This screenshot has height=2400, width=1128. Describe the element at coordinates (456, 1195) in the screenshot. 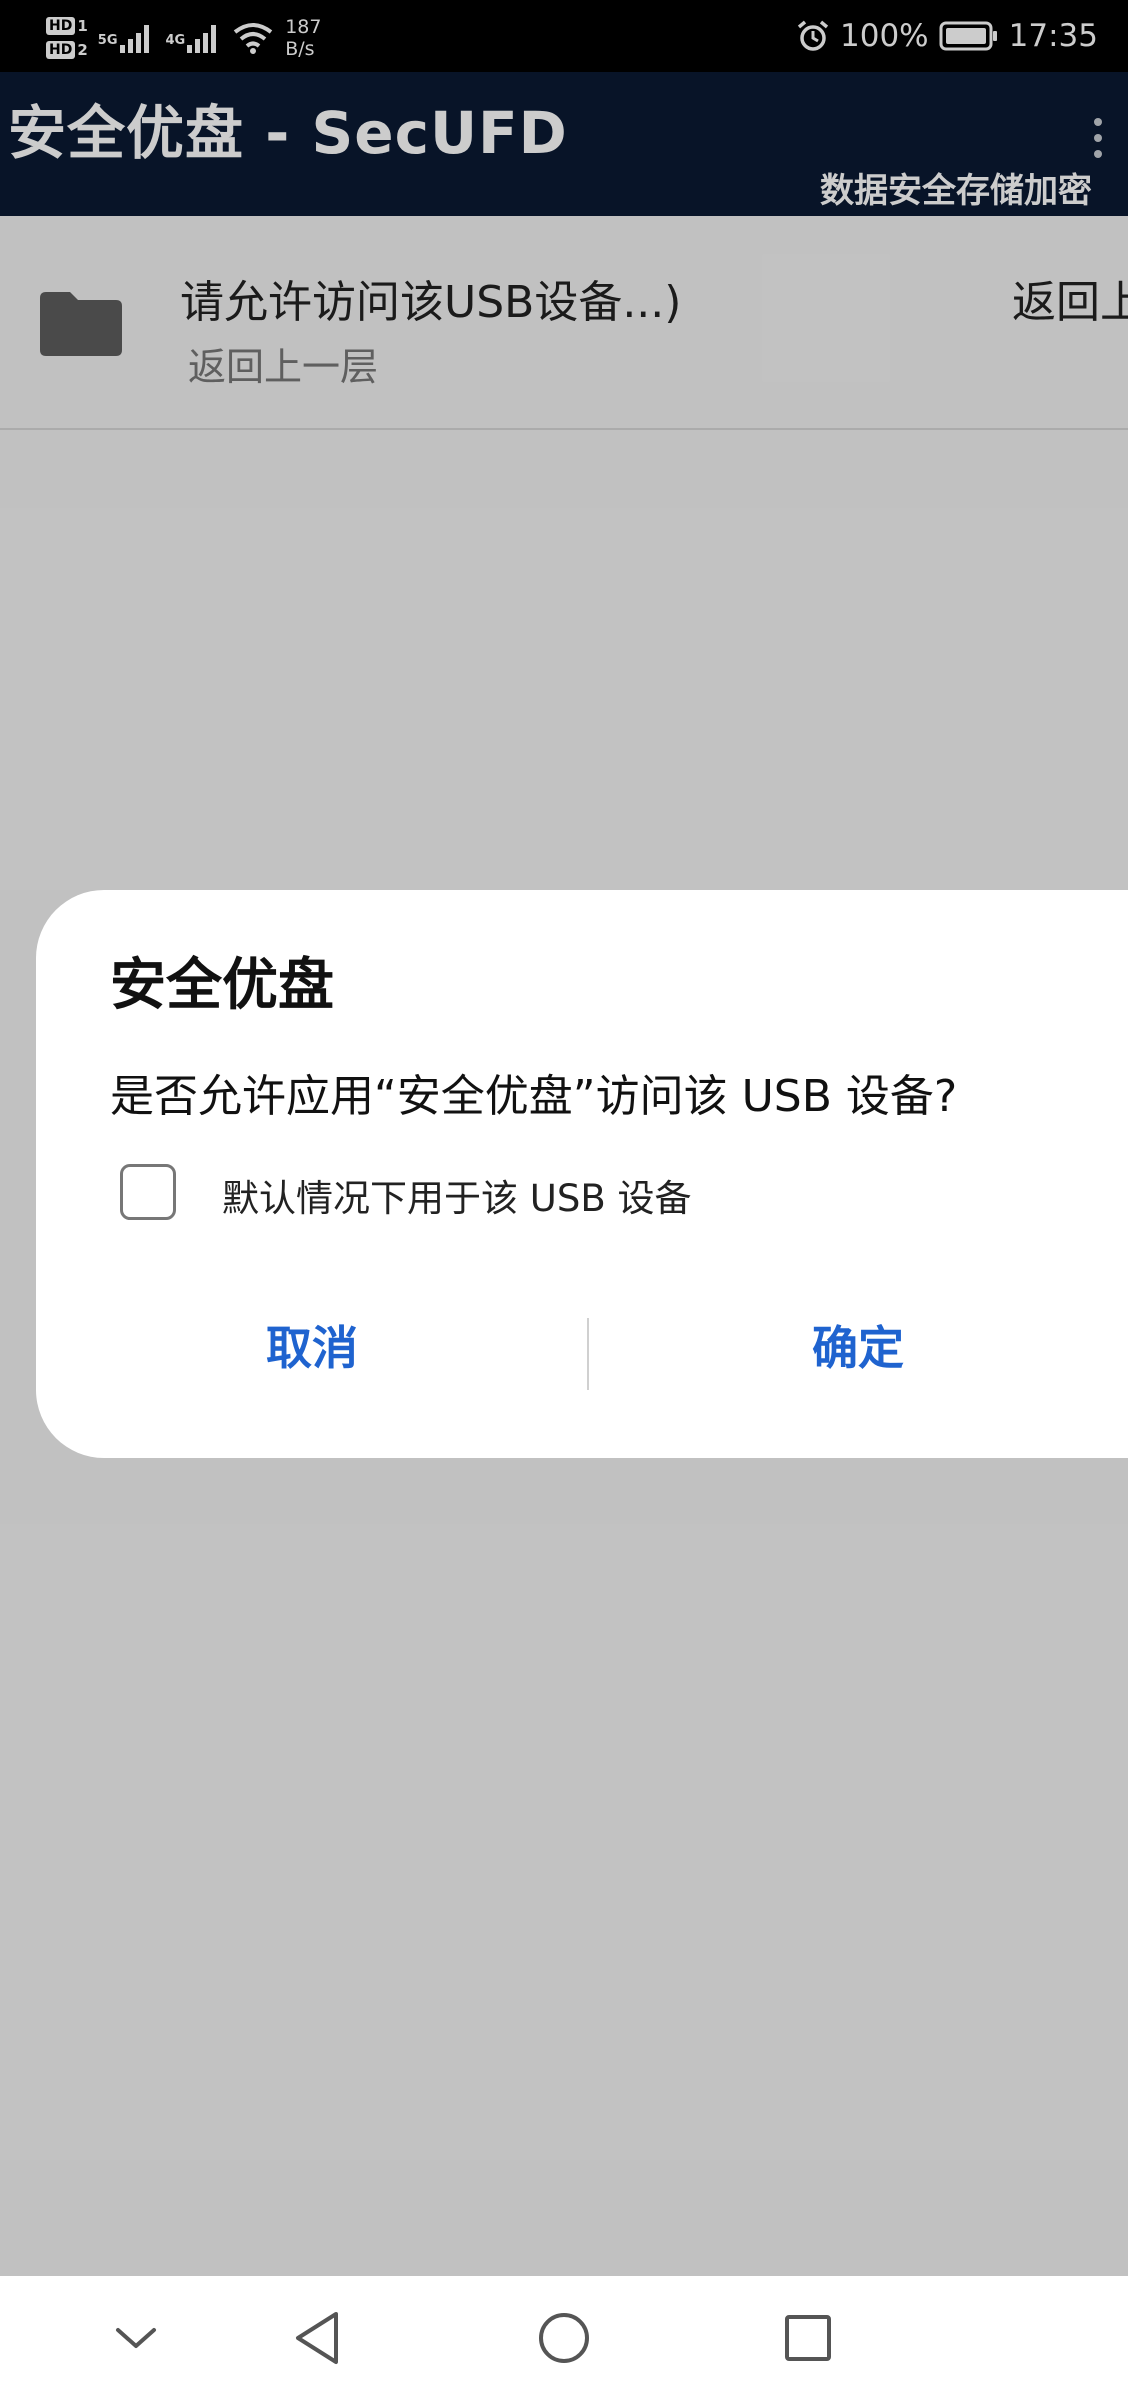

I see `default-usb-checkbox-label: 默认情况下用于该 USB 设备` at that location.